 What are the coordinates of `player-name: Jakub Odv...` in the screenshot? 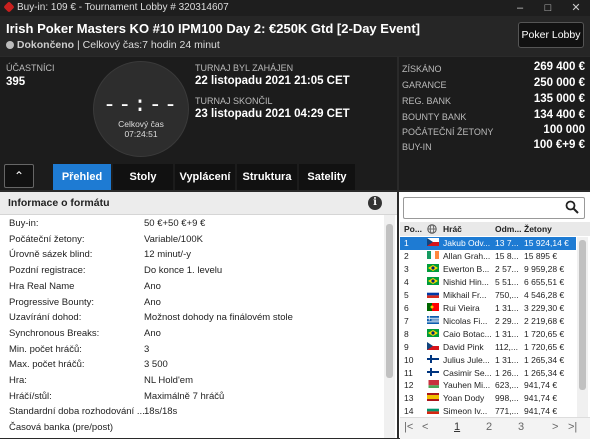 It's located at (467, 243).